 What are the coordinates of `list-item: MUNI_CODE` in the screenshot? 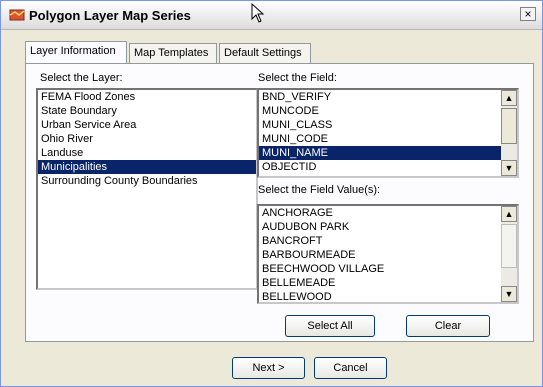 It's located at (388, 139).